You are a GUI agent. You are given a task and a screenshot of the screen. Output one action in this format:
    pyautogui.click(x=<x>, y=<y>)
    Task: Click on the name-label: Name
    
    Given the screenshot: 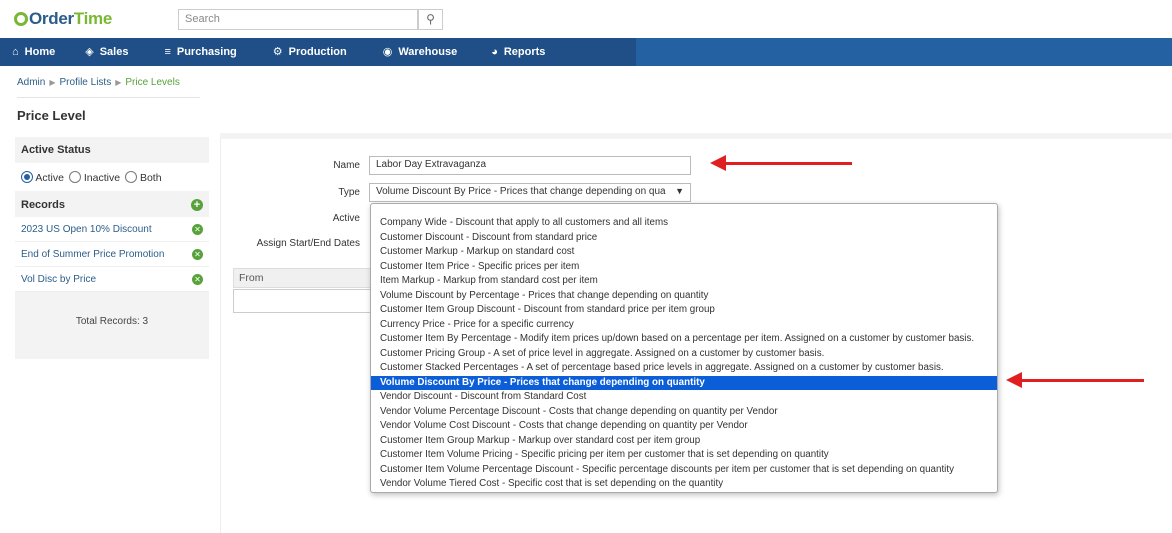 What is the action you would take?
    pyautogui.click(x=346, y=165)
    